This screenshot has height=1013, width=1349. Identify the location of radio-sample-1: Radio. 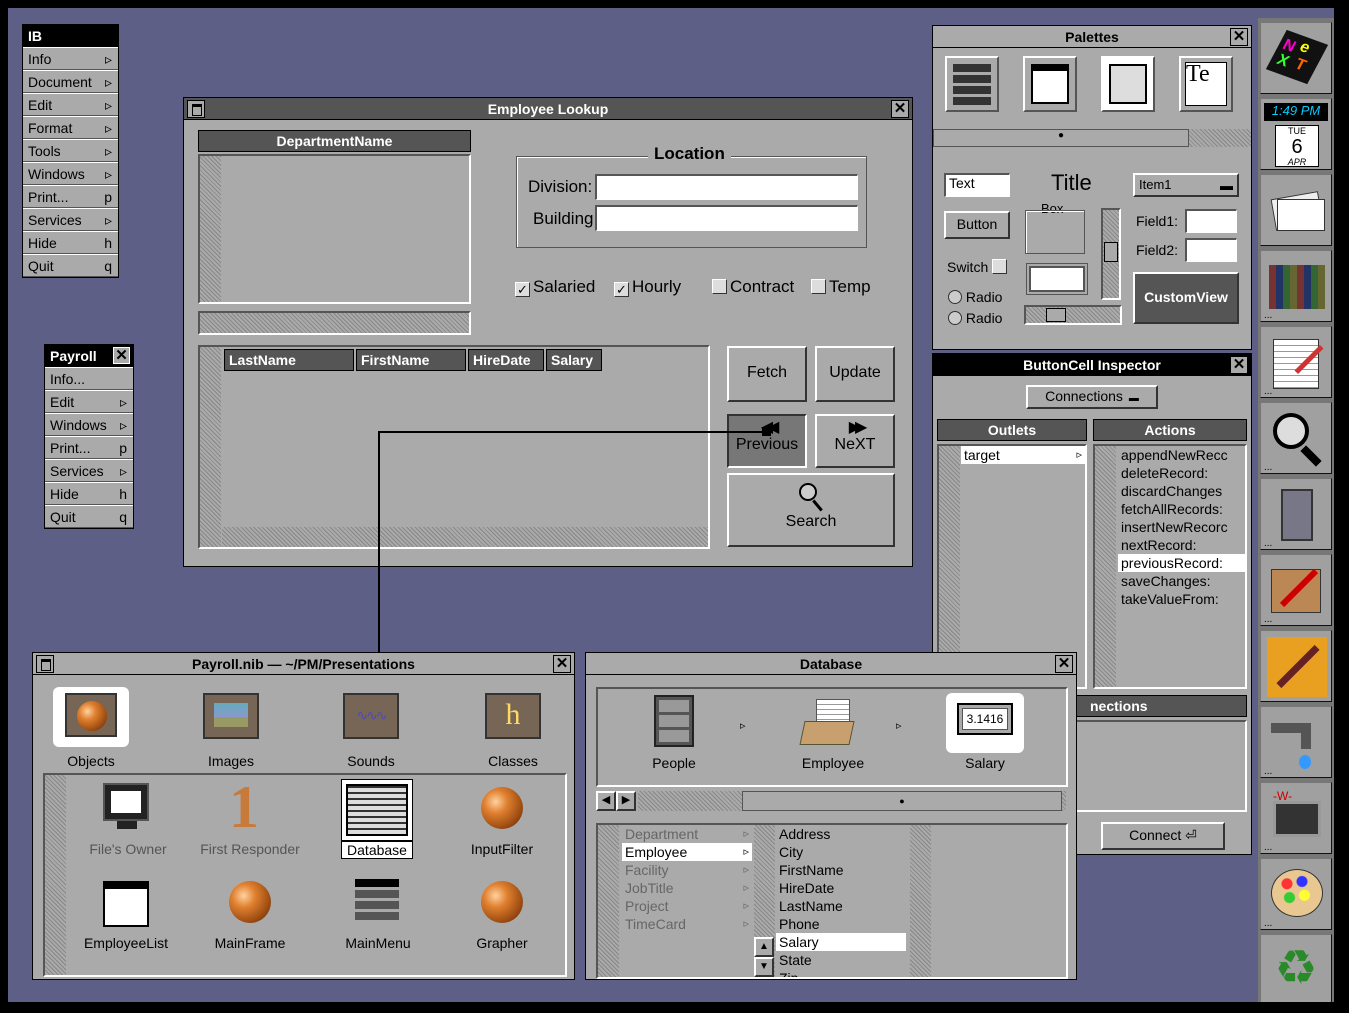
(975, 297).